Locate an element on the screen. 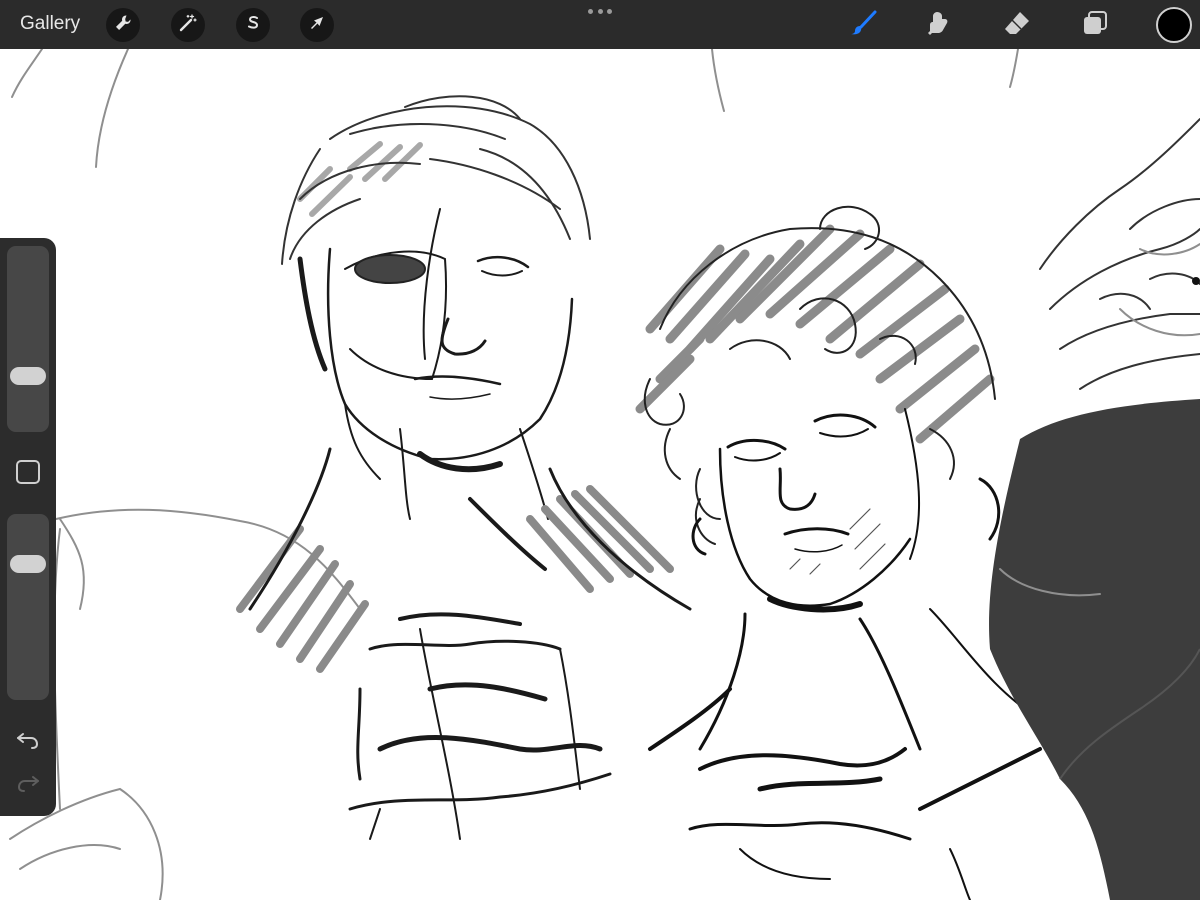 The height and width of the screenshot is (900, 1200). more-options-dots is located at coordinates (600, 11).